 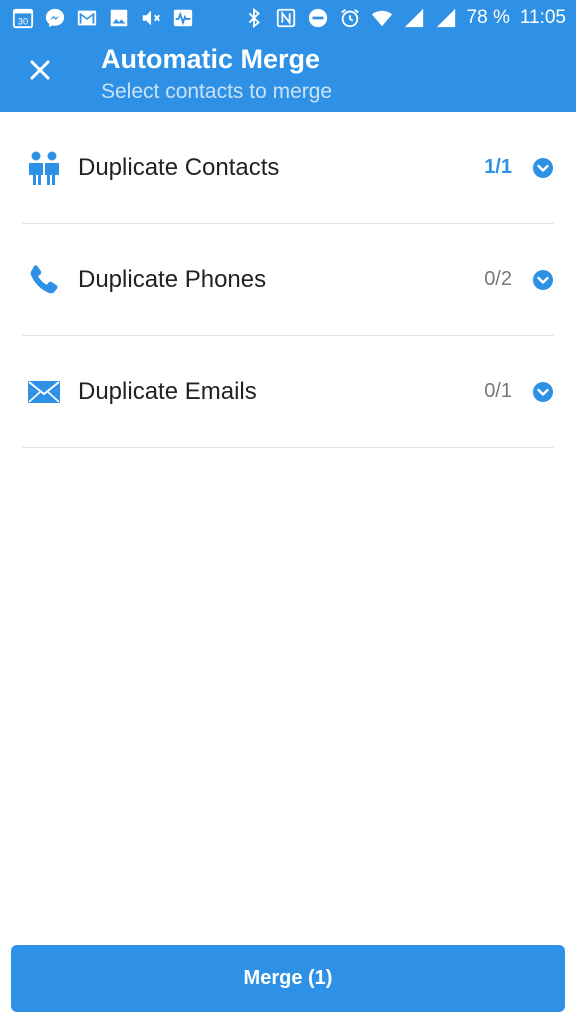 I want to click on status-bar: 30 78 % 11:05, so click(x=288, y=18).